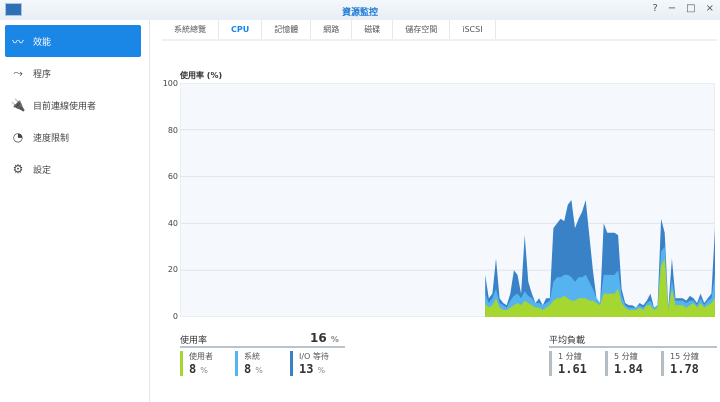 The image size is (720, 402). I want to click on tab-iscsi: iSCSI, so click(473, 29).